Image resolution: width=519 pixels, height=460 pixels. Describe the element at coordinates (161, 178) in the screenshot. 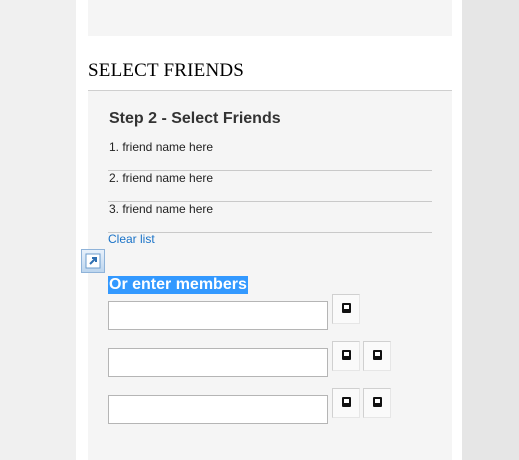

I see `friend-name: 2. friend name here` at that location.